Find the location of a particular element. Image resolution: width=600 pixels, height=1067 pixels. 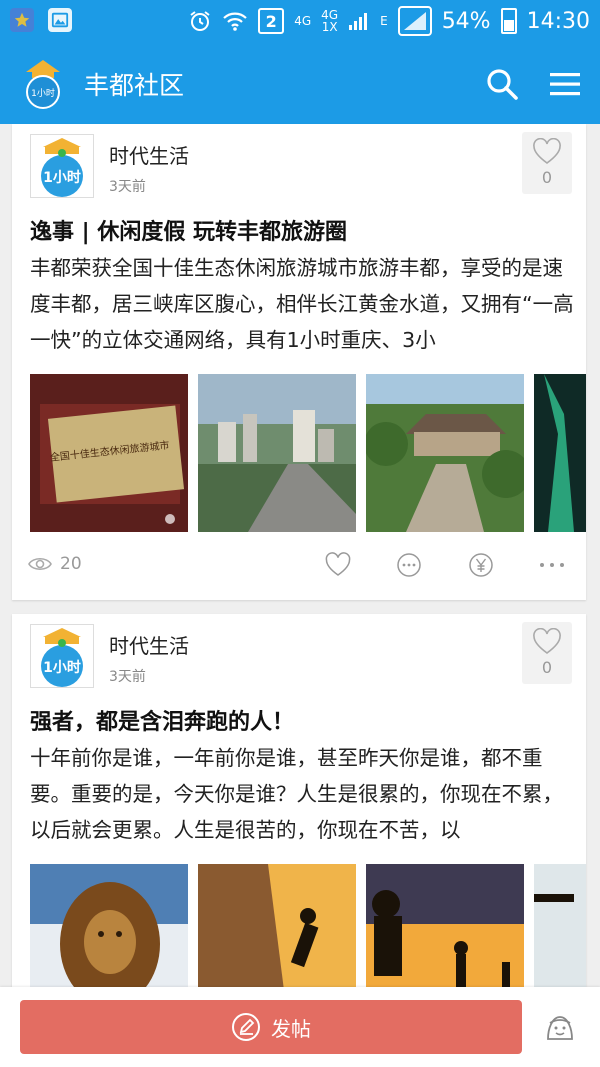

post-title: 逸事 | 休闲度假 玩转丰都旅游圈 is located at coordinates (188, 230).